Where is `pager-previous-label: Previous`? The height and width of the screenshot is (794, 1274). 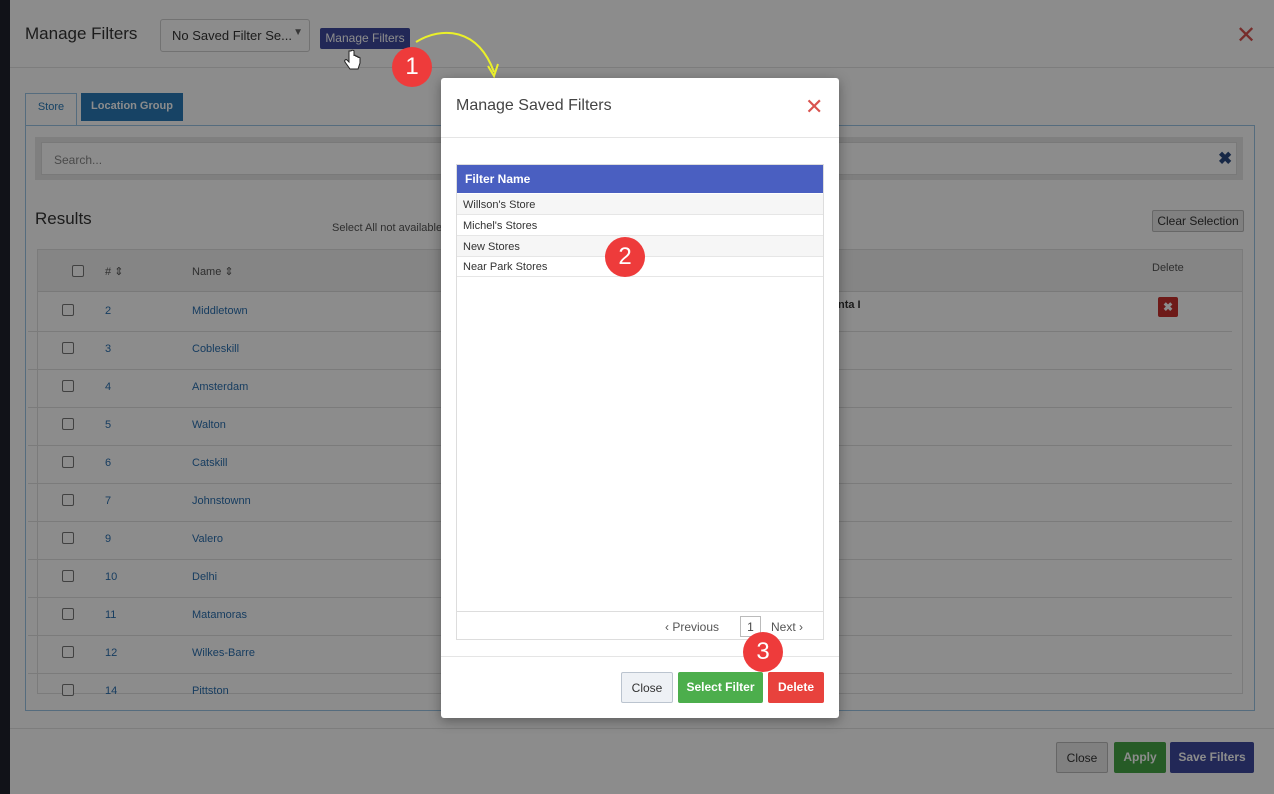
pager-previous-label: Previous is located at coordinates (696, 627).